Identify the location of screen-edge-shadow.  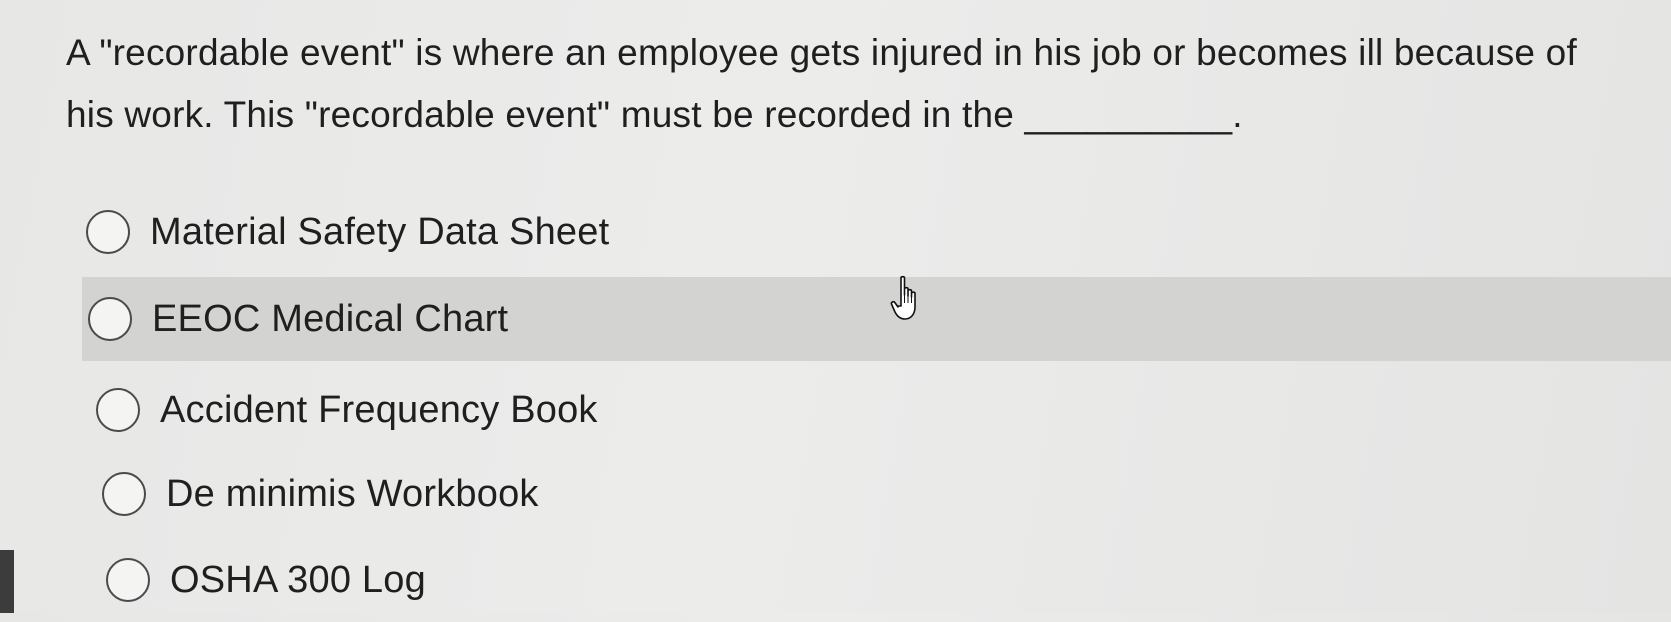
(7, 581).